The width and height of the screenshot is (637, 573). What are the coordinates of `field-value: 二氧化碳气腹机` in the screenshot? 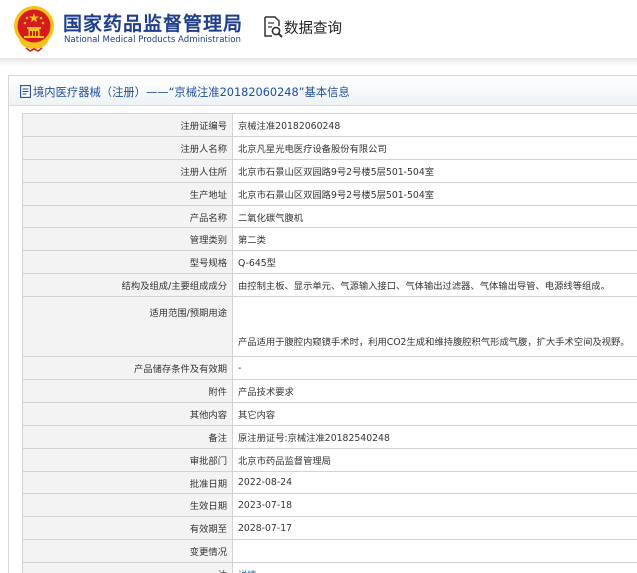 It's located at (434, 216).